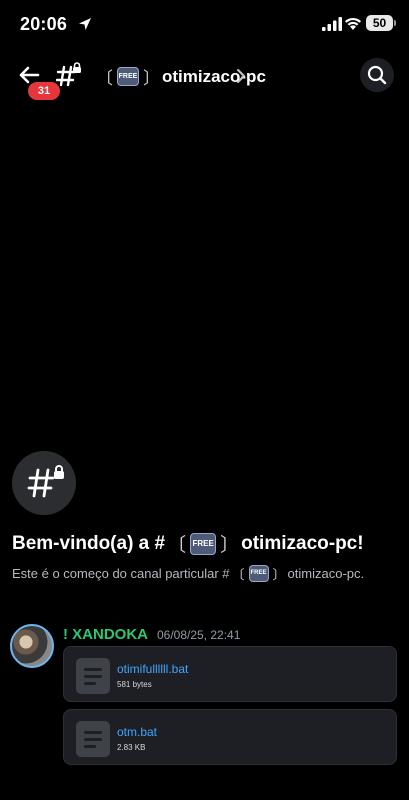  What do you see at coordinates (381, 23) in the screenshot?
I see `battery-indicator: 50` at bounding box center [381, 23].